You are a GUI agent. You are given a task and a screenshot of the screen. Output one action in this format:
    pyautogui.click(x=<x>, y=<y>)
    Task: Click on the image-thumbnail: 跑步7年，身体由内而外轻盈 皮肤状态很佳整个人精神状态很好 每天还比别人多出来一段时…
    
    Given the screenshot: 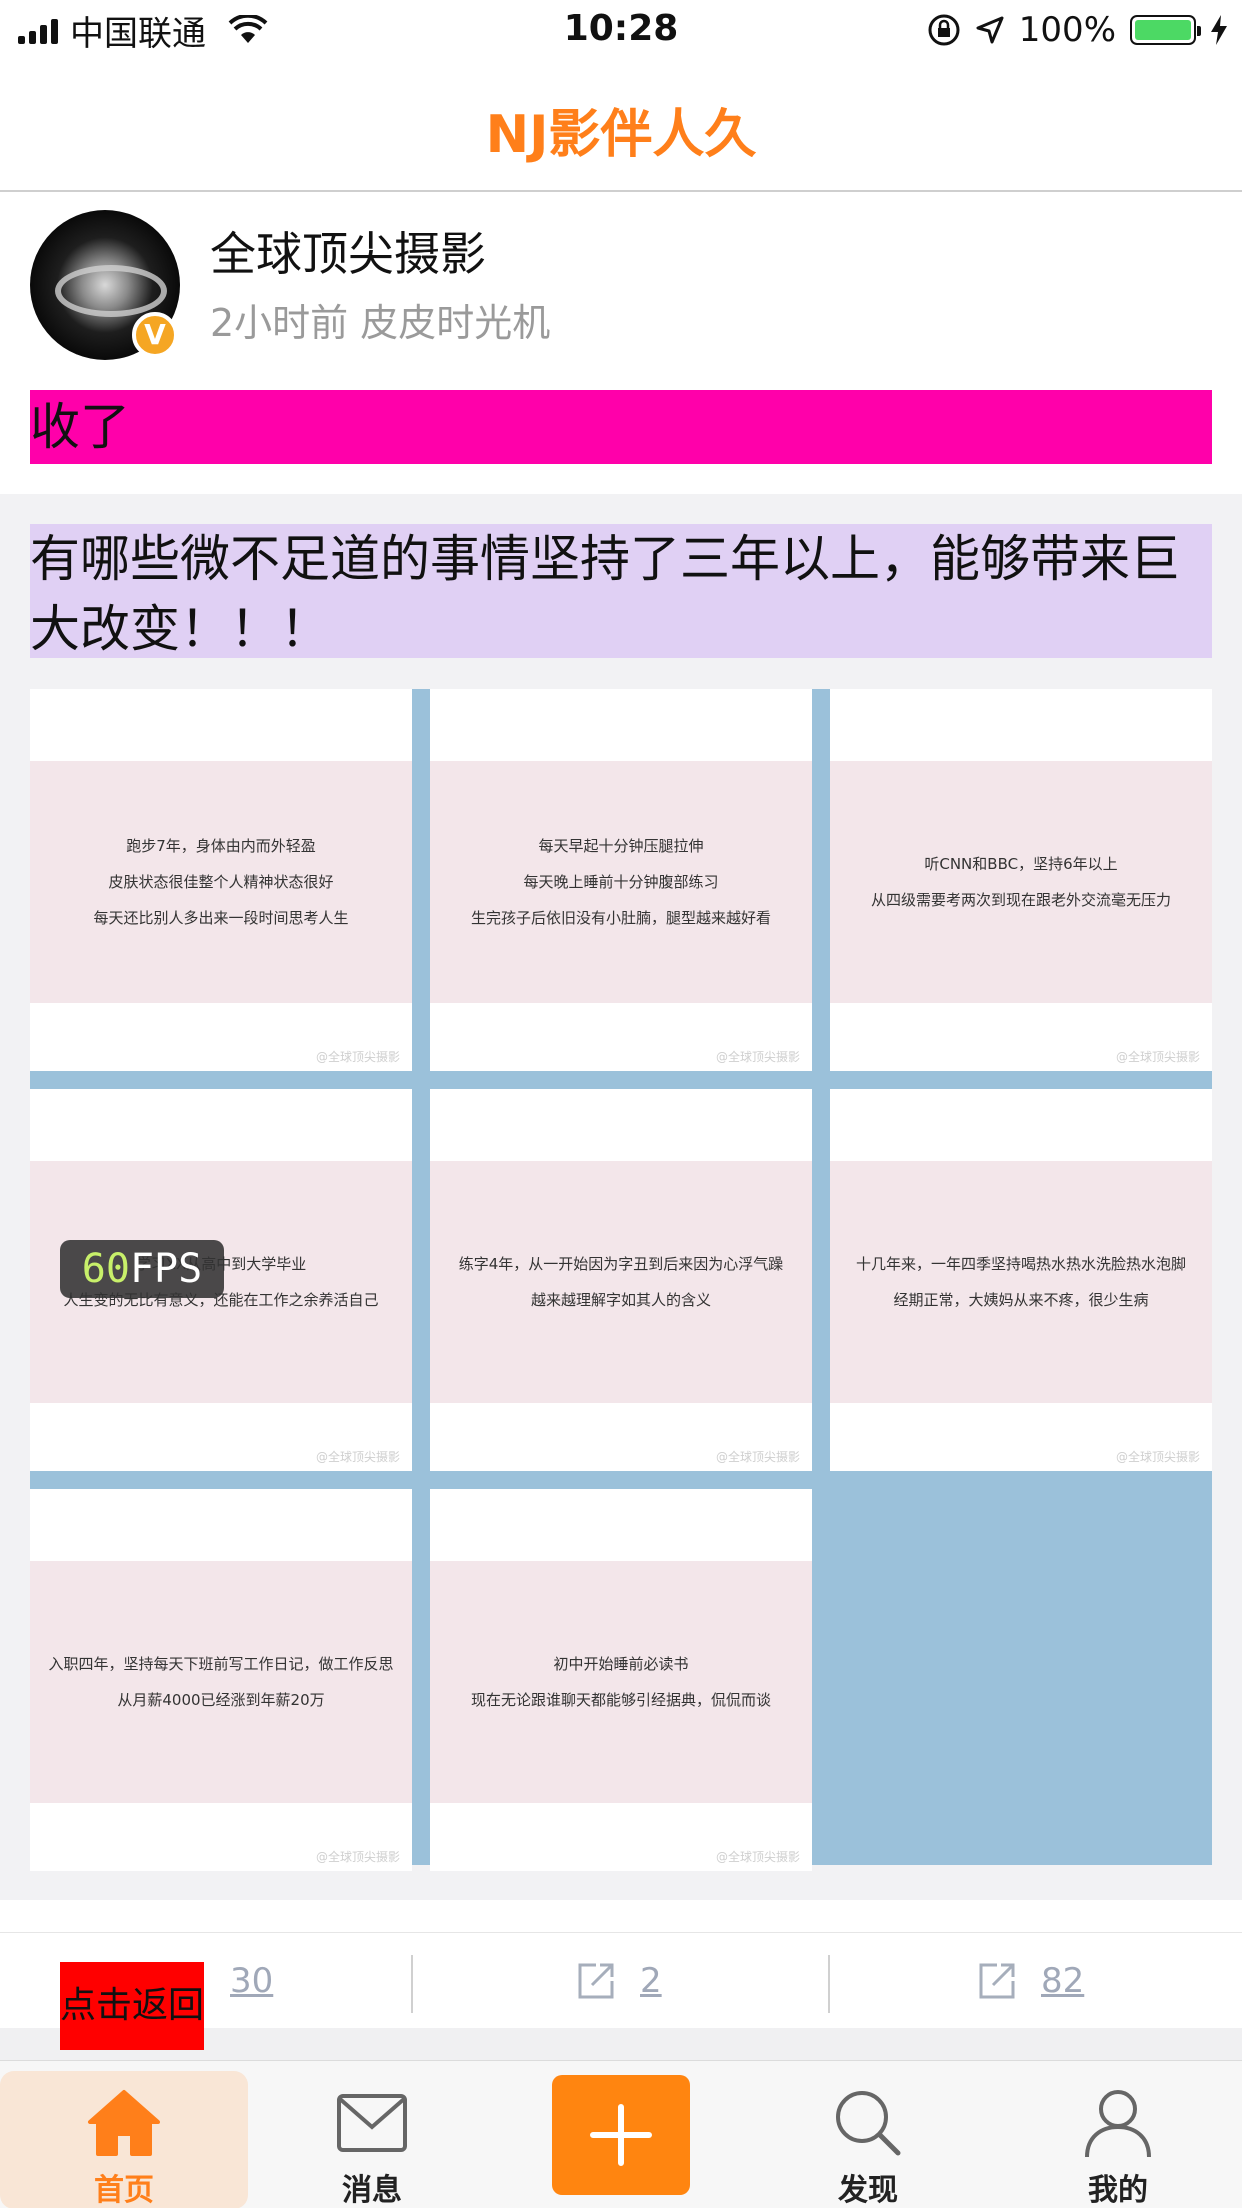 What is the action you would take?
    pyautogui.click(x=221, y=880)
    